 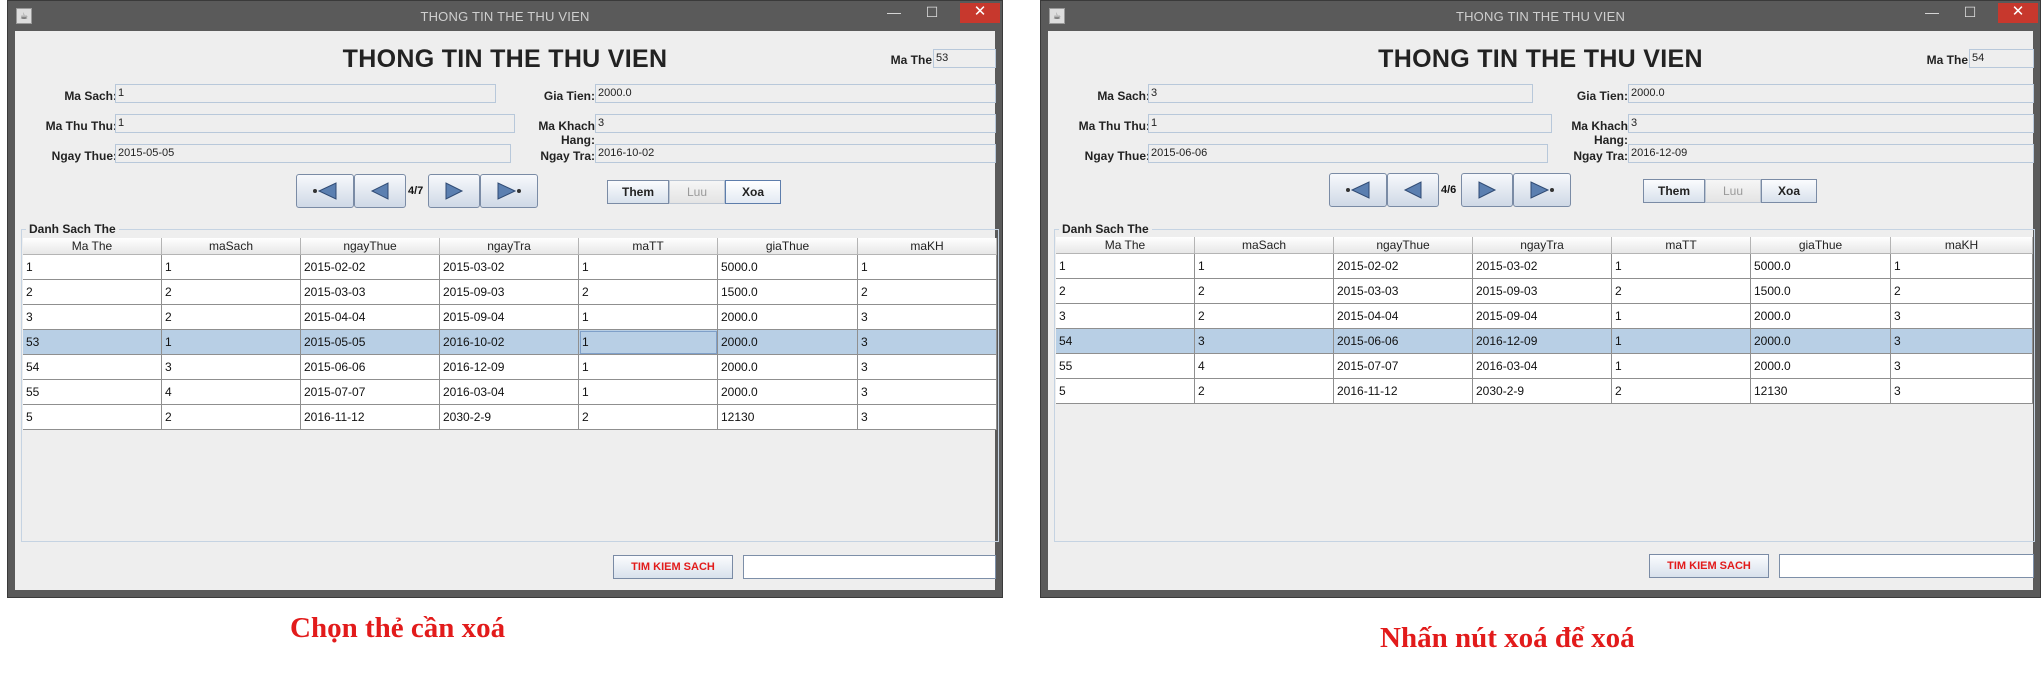 What do you see at coordinates (1544, 341) in the screenshot?
I see `table-row-selected: 54 3 2015-06-06 2016-12-09 1 2000.0 3` at bounding box center [1544, 341].